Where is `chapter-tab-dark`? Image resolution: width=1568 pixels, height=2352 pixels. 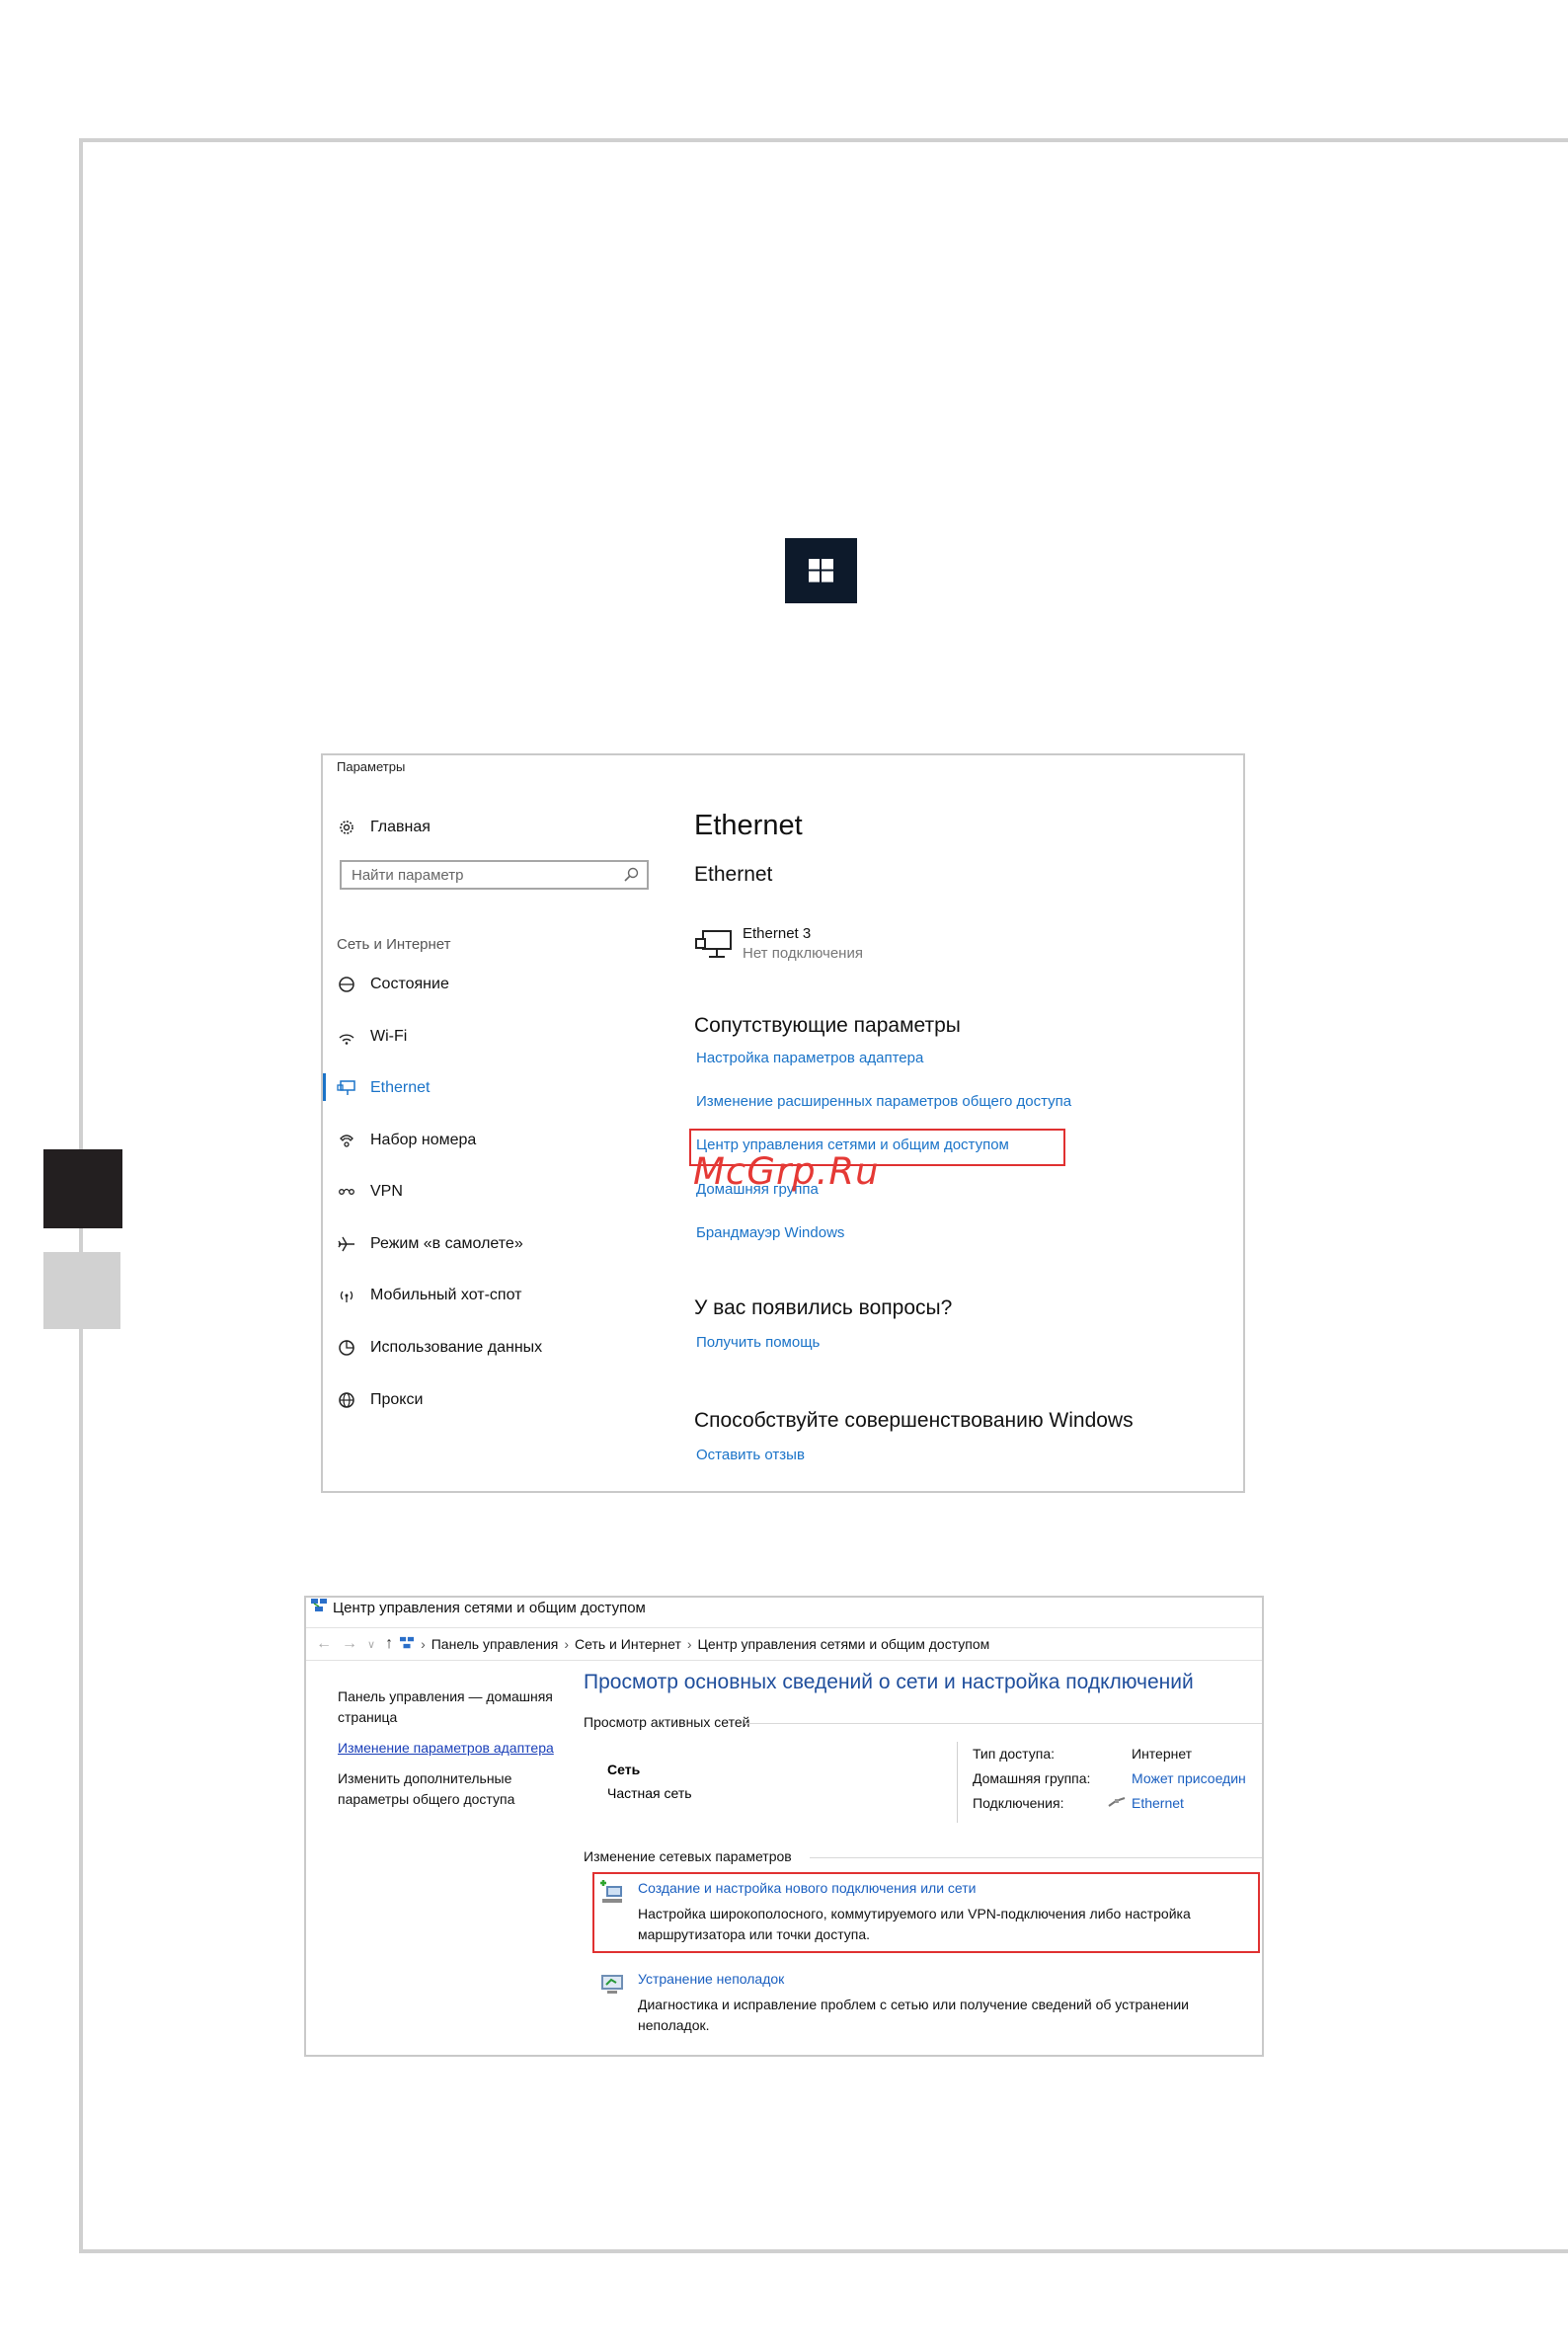 chapter-tab-dark is located at coordinates (82, 1188).